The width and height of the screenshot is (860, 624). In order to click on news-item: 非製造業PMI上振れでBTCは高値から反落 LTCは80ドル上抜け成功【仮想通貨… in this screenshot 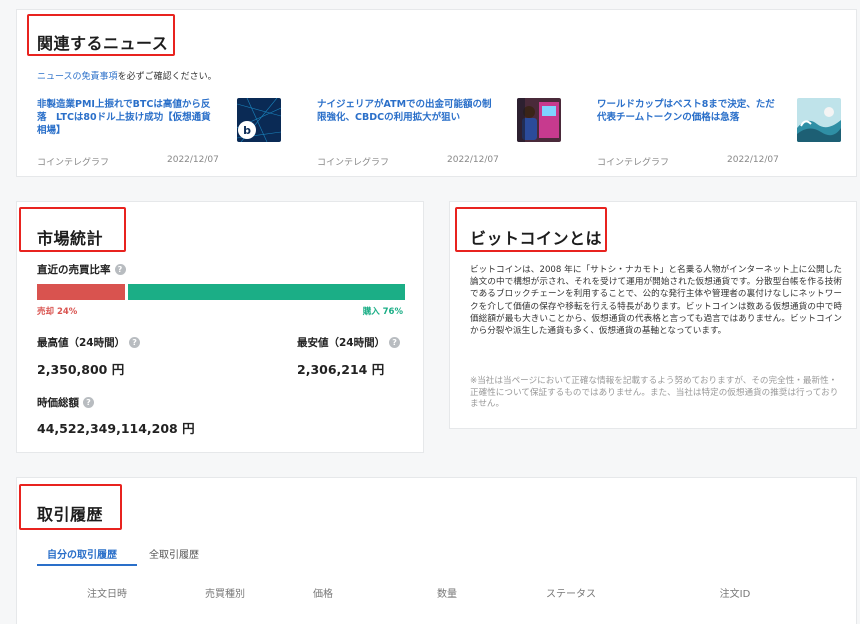, I will do `click(162, 133)`.